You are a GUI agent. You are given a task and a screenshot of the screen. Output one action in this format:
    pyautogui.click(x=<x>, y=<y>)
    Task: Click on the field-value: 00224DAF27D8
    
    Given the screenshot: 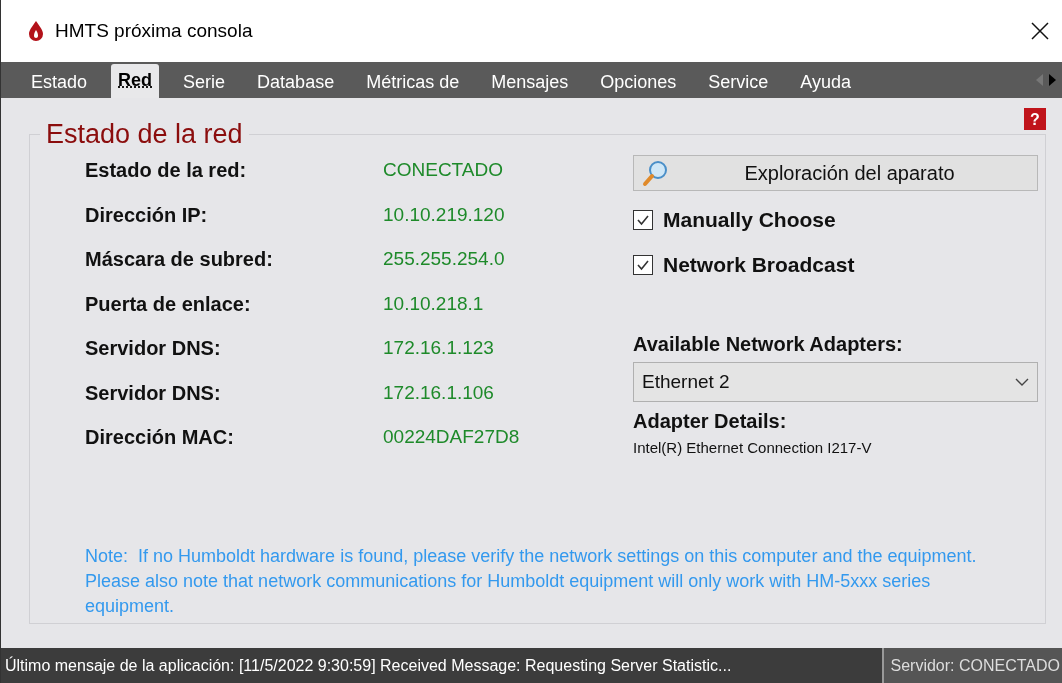 What is the action you would take?
    pyautogui.click(x=452, y=437)
    